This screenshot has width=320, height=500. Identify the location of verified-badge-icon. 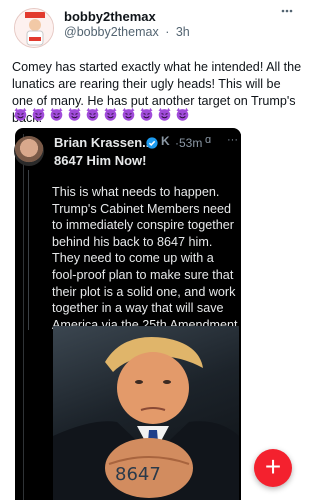
(152, 143).